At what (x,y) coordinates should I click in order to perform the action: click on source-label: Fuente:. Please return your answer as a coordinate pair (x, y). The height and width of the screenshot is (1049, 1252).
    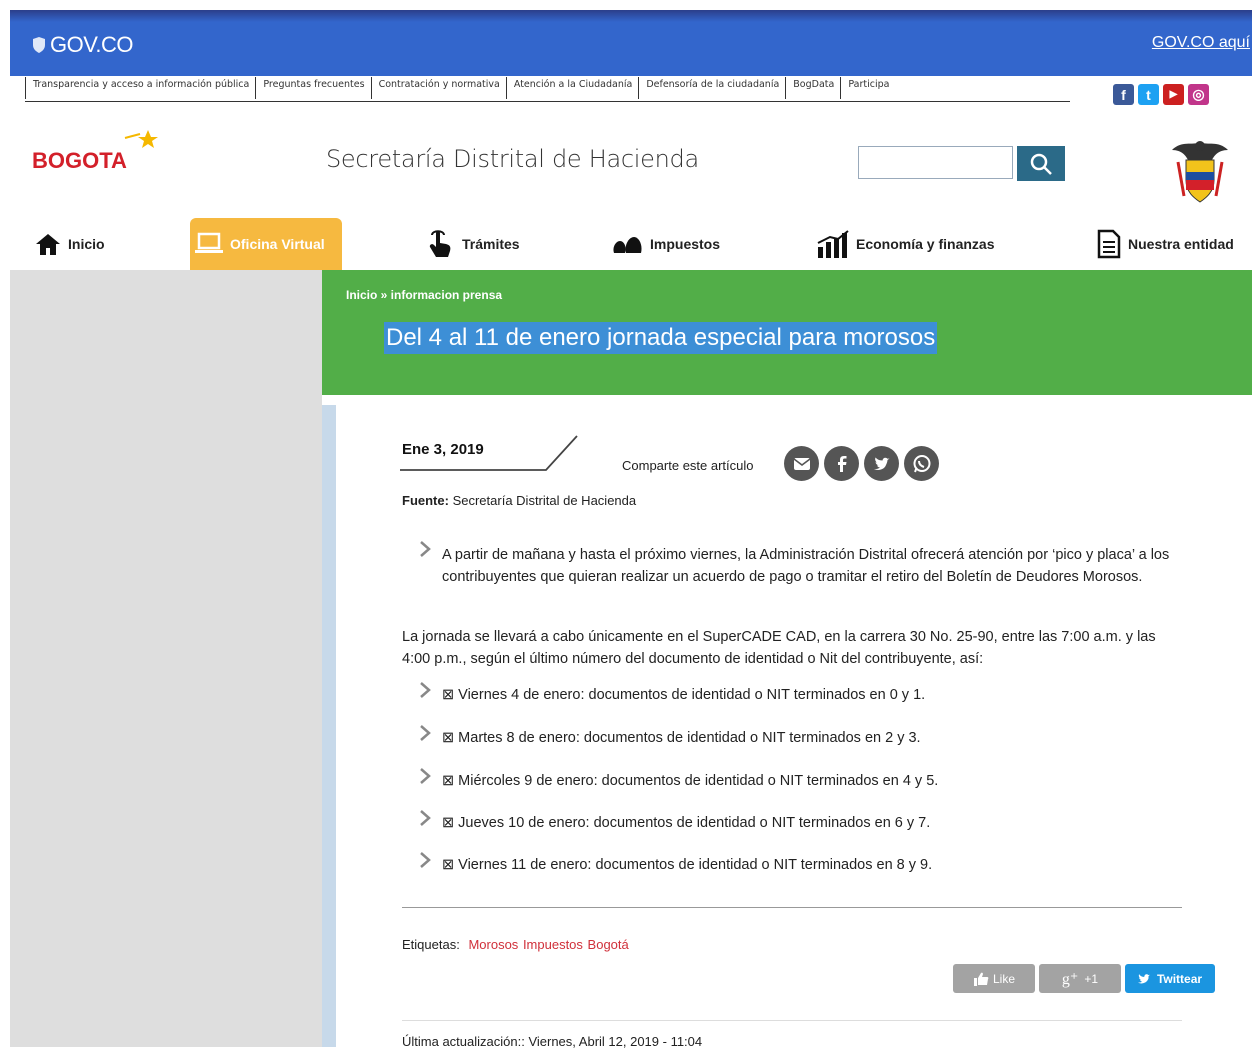
    Looking at the image, I should click on (425, 500).